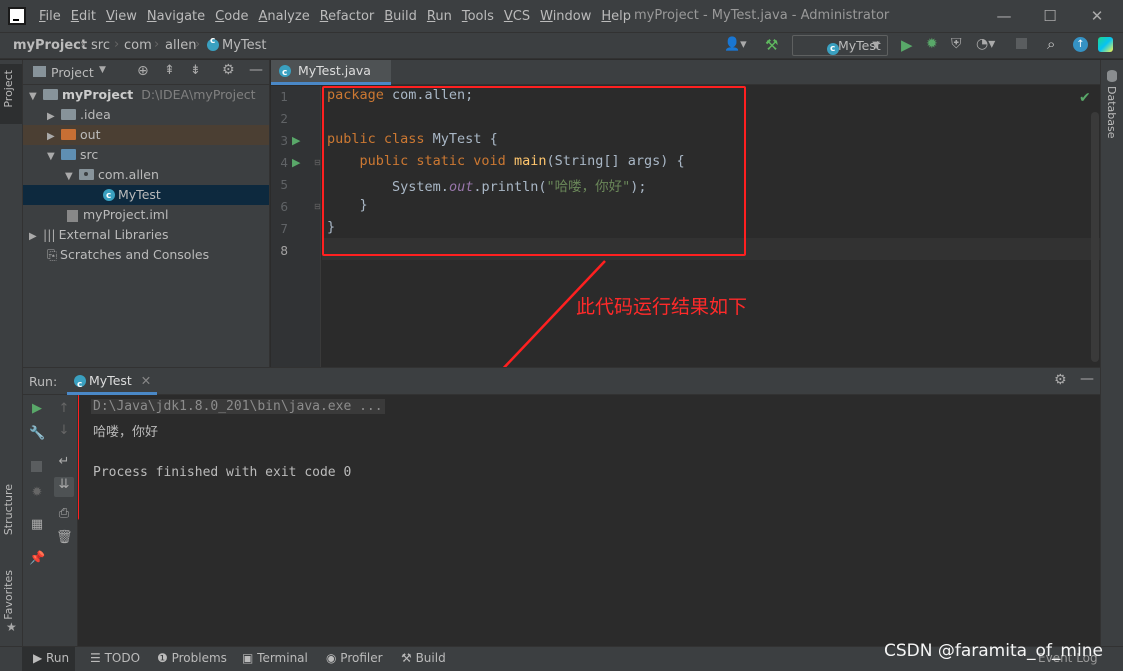 This screenshot has width=1123, height=671. Describe the element at coordinates (79, 115) in the screenshot. I see `tree-item-idea: ▶ .idea` at that location.